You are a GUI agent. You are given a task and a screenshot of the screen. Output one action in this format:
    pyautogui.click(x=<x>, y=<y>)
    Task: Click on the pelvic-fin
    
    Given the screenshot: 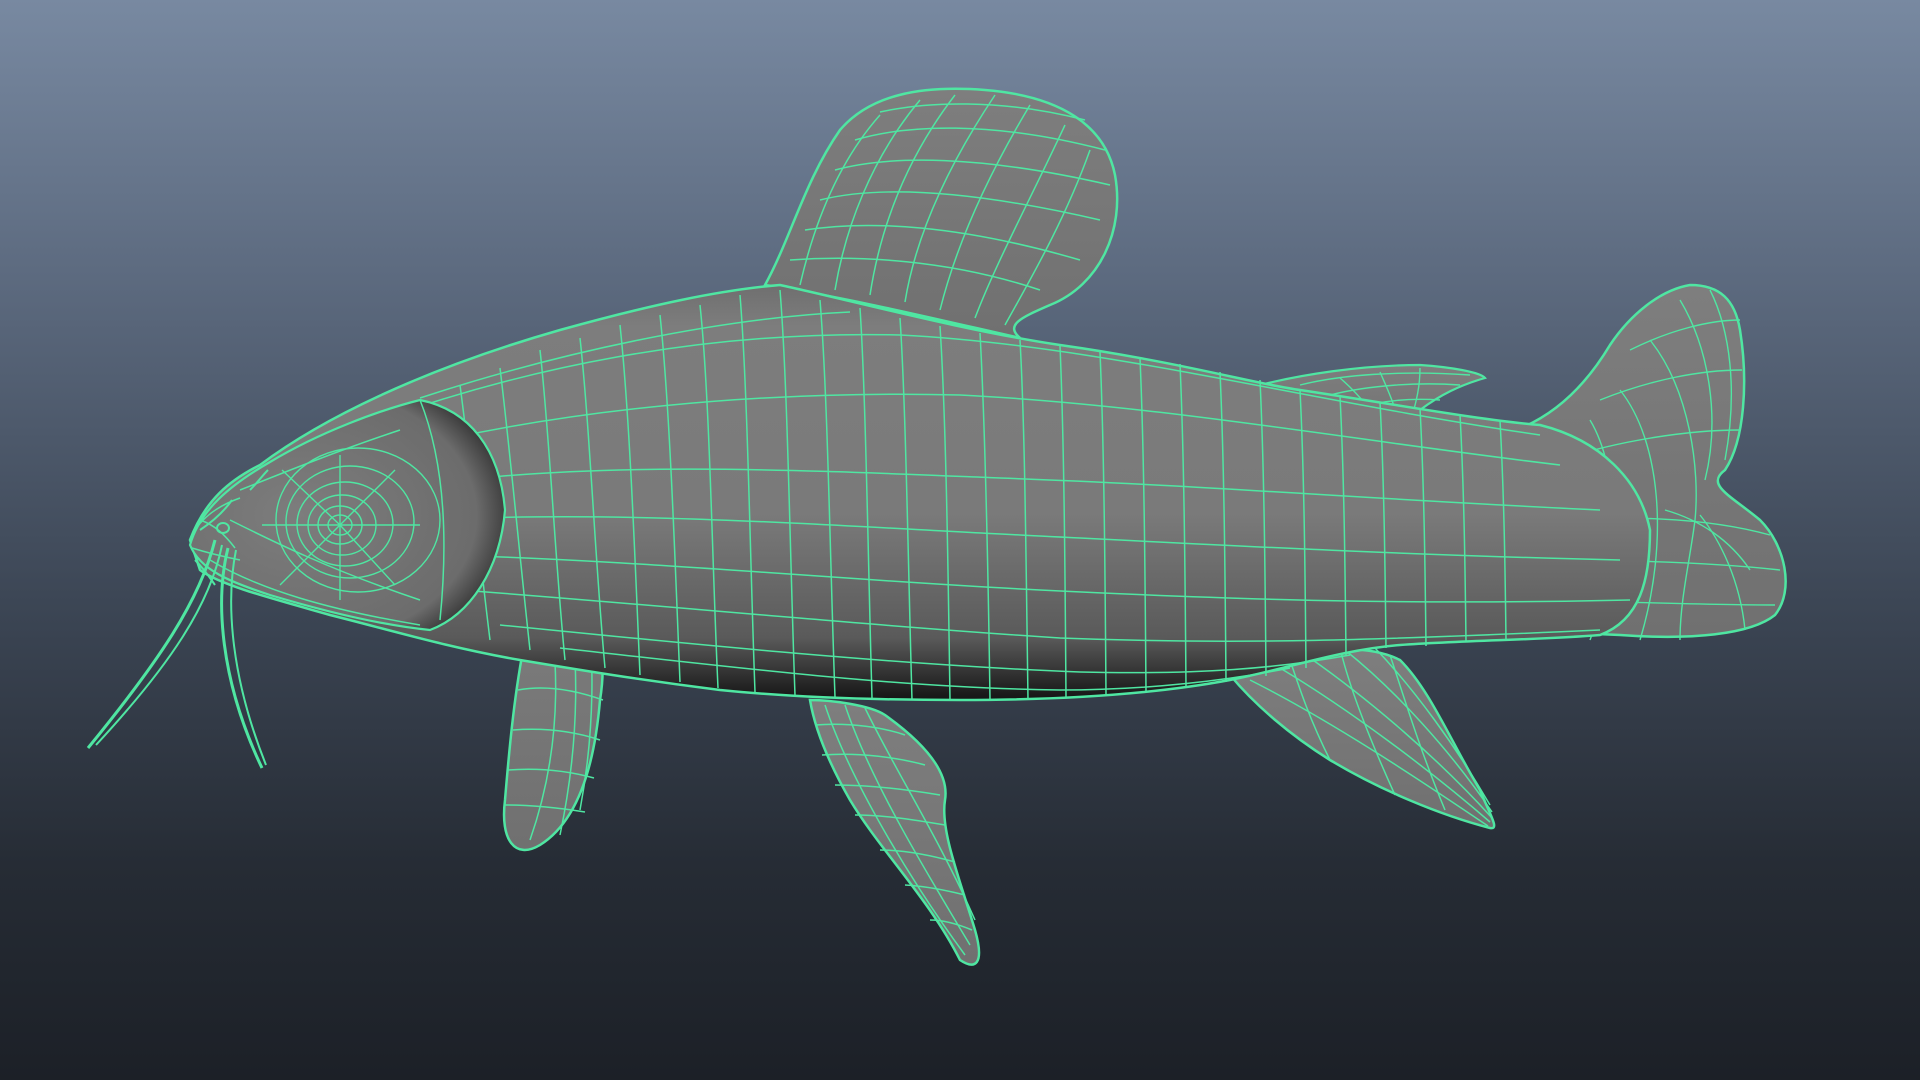 What is the action you would take?
    pyautogui.click(x=894, y=832)
    